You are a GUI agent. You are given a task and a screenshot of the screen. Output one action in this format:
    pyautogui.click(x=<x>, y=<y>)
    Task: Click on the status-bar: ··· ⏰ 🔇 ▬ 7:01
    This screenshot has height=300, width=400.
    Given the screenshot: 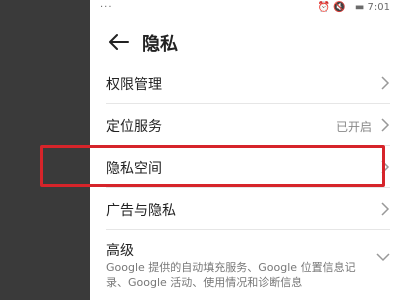 What is the action you would take?
    pyautogui.click(x=245, y=8)
    